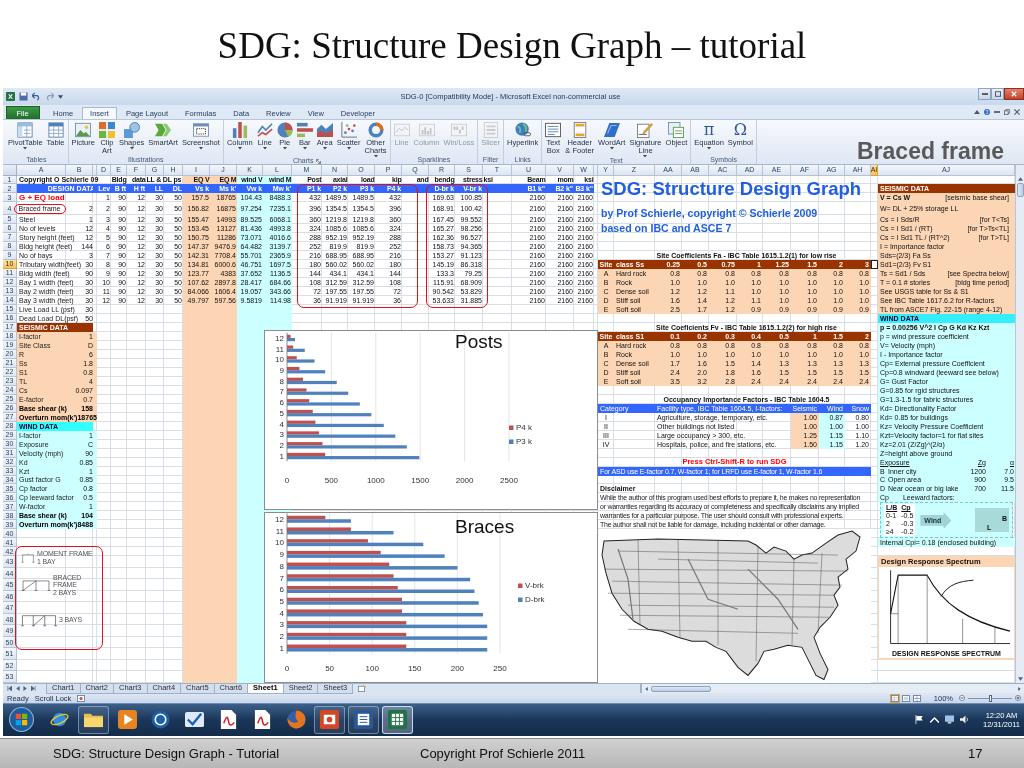 The image size is (1024, 768). What do you see at coordinates (362, 689) in the screenshot?
I see `new-sheet-icon` at bounding box center [362, 689].